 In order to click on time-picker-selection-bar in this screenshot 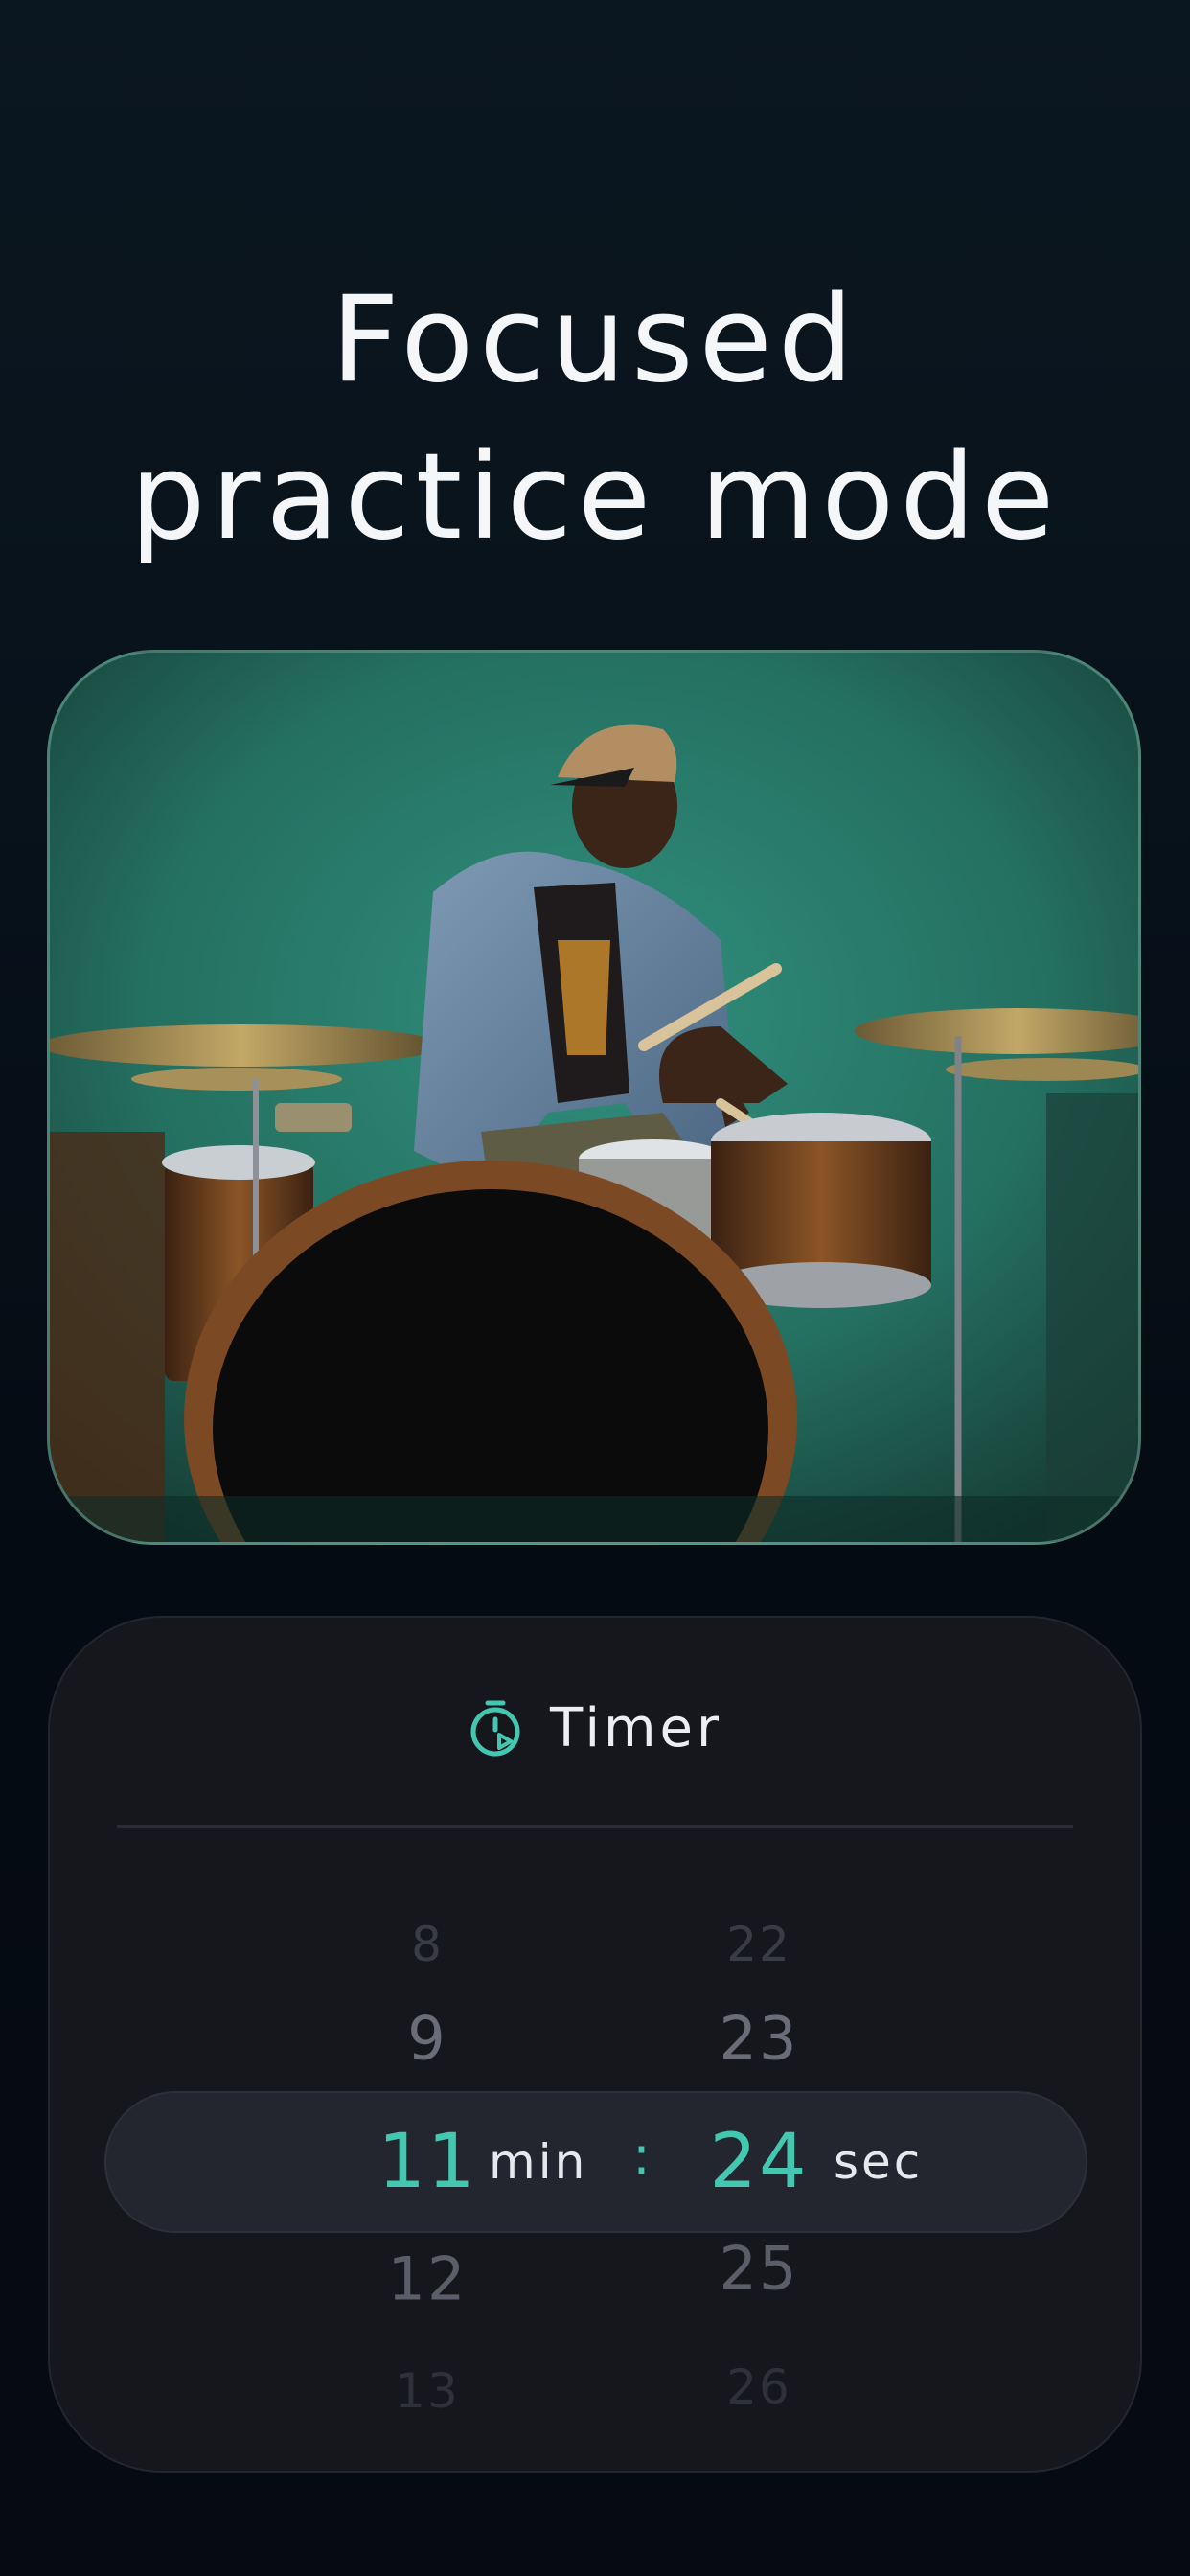, I will do `click(595, 2162)`.